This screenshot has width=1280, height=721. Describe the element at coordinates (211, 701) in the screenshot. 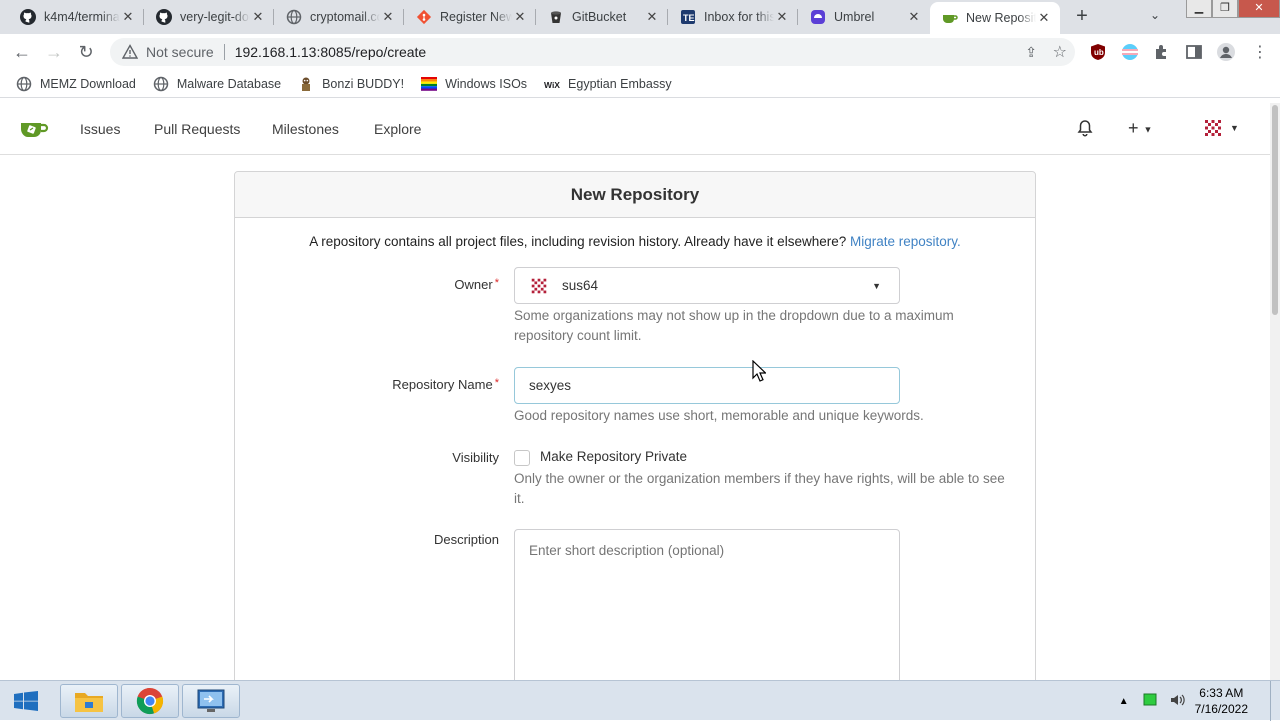

I see `remote-desktop-icon` at that location.